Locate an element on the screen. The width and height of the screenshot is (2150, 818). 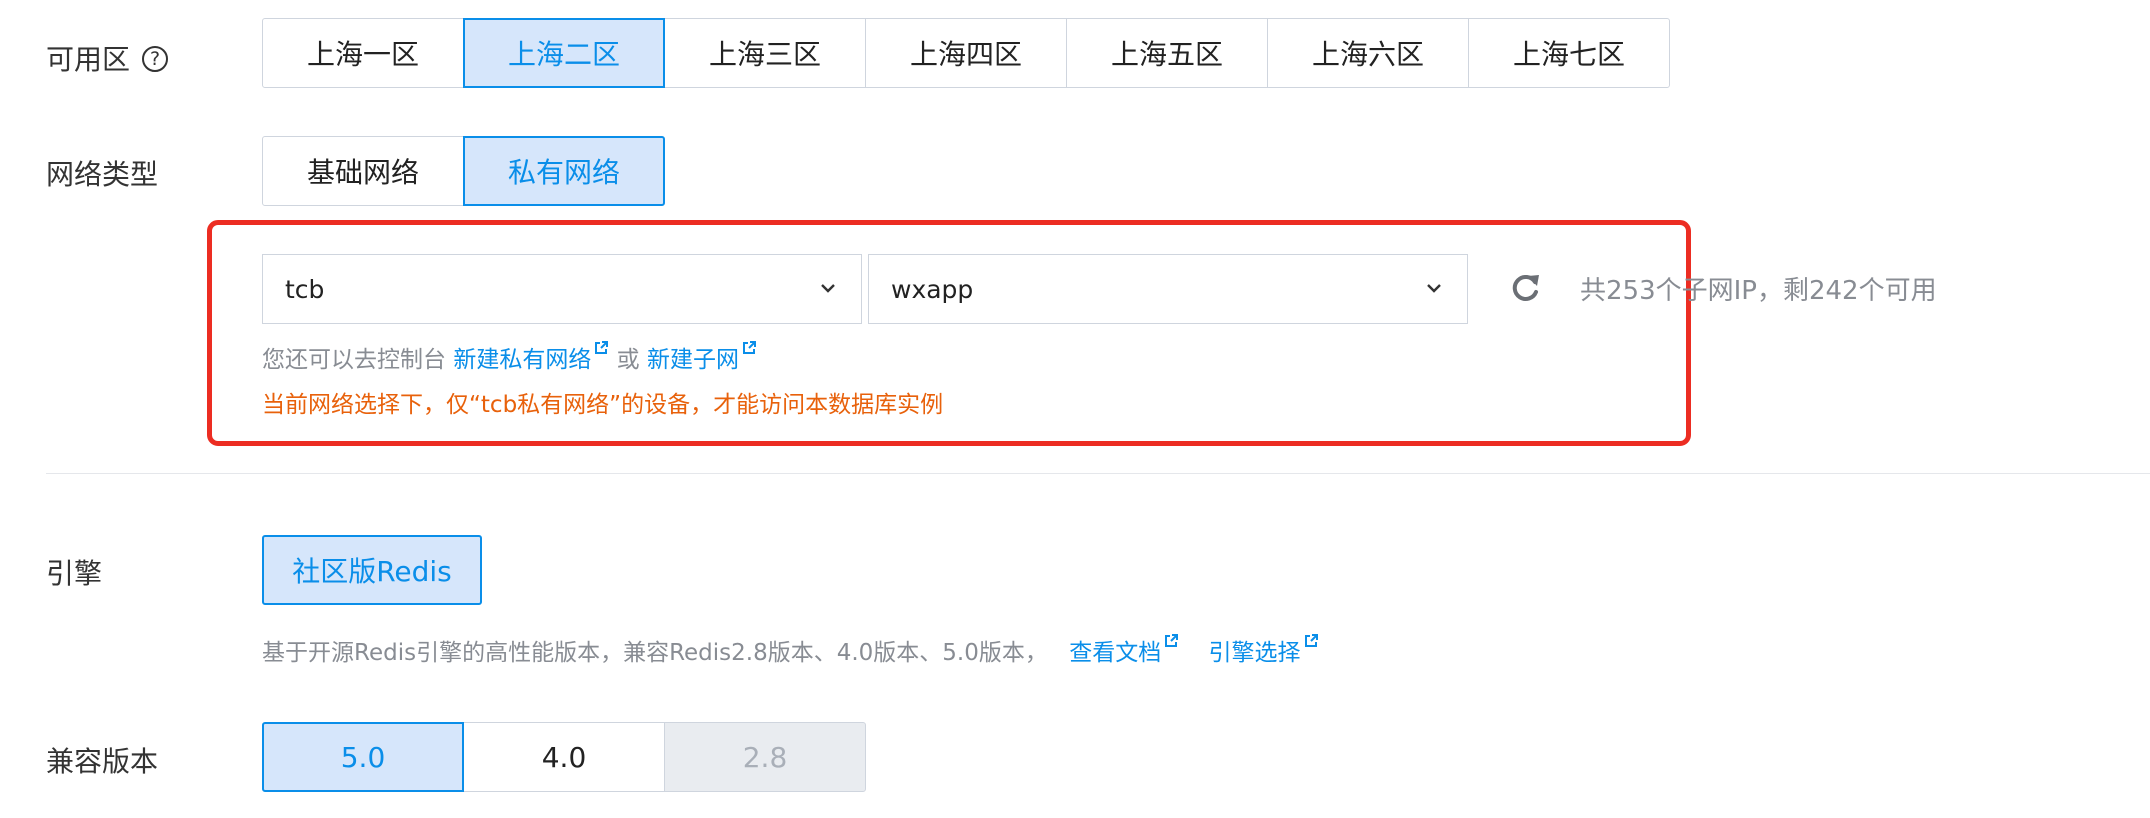
zone-option-4: 上海四区 is located at coordinates (966, 53).